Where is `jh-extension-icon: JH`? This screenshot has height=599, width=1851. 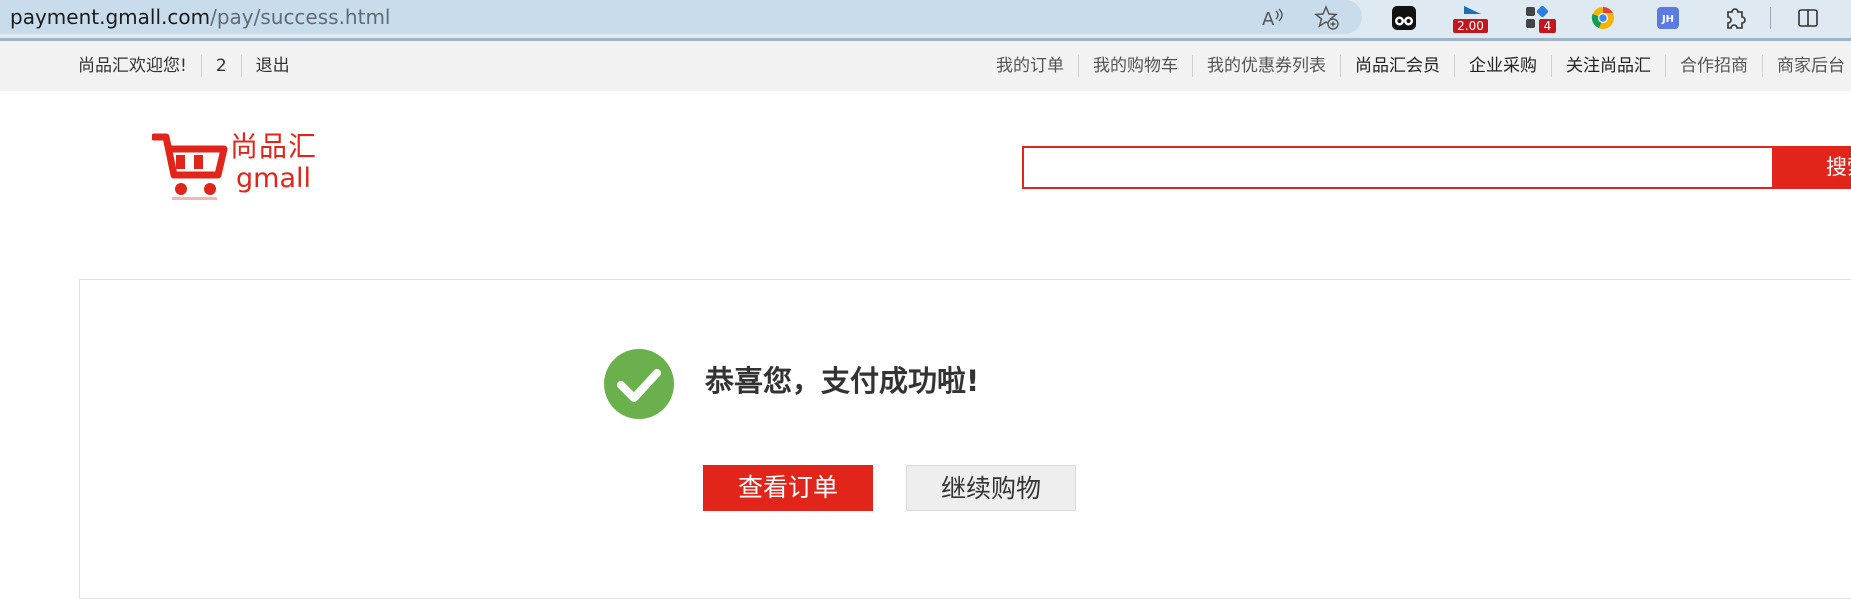
jh-extension-icon: JH is located at coordinates (1668, 18).